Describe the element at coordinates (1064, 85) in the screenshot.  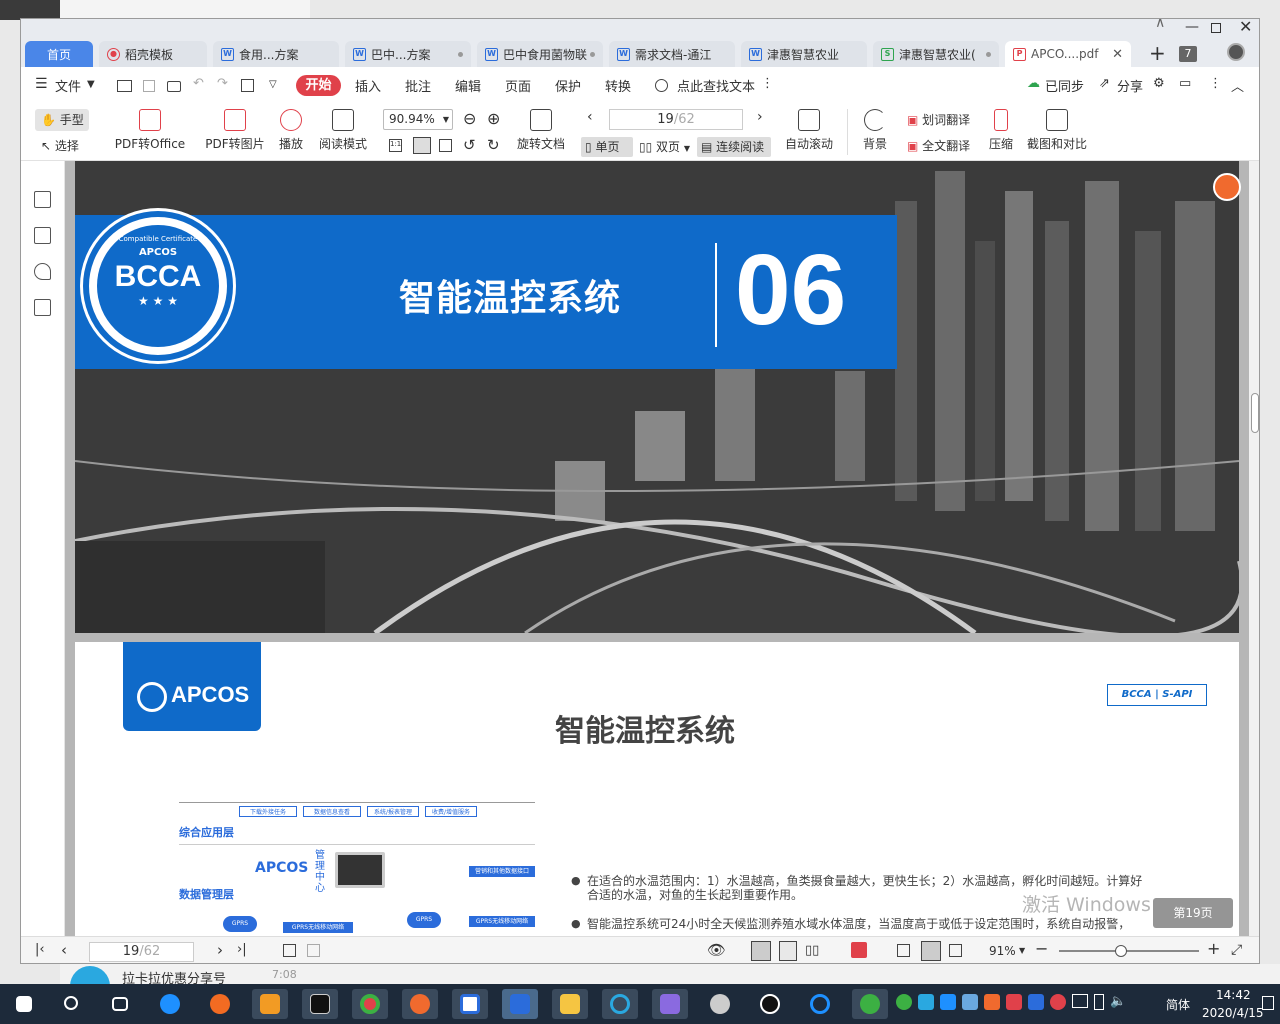
I see `sync-status: 已同步` at that location.